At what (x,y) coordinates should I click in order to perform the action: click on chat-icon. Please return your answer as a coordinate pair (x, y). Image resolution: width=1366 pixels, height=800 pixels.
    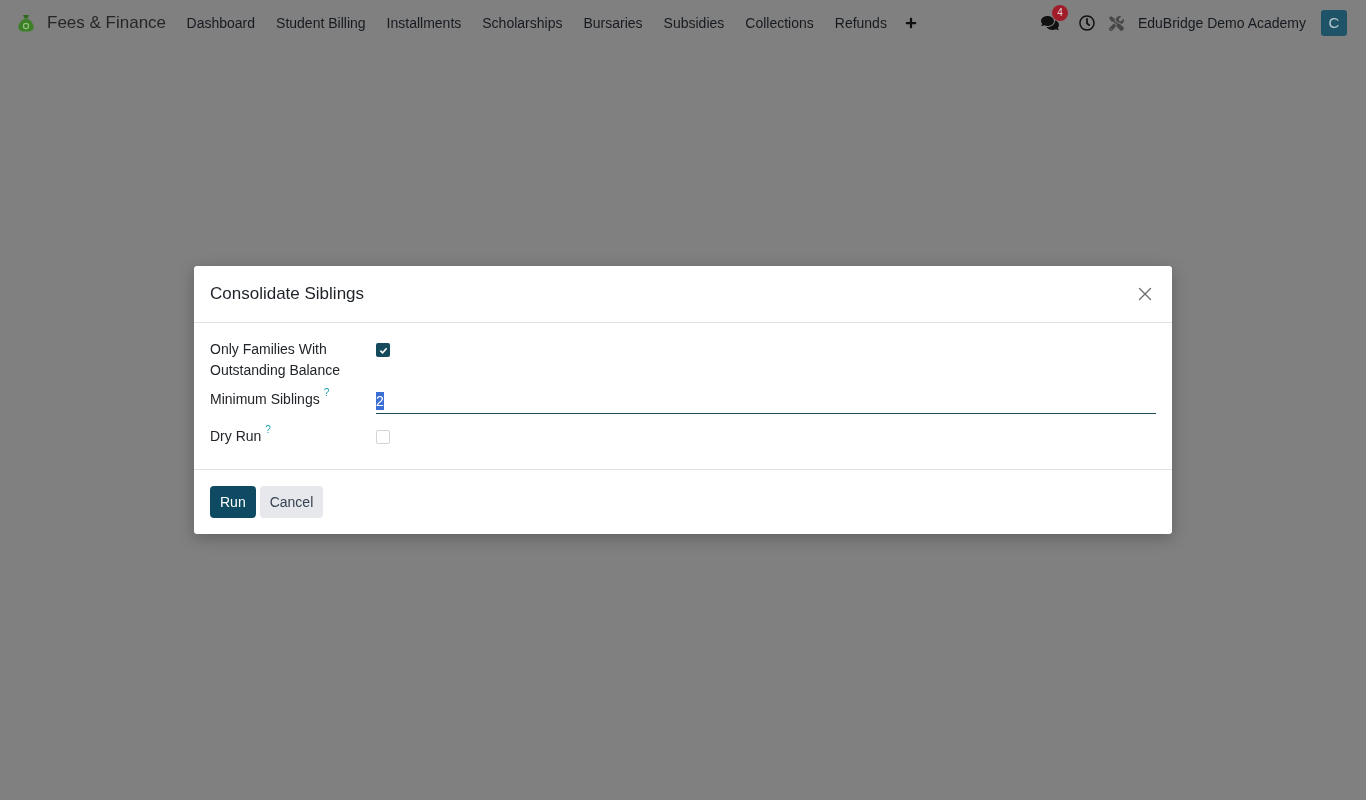
    Looking at the image, I should click on (1049, 23).